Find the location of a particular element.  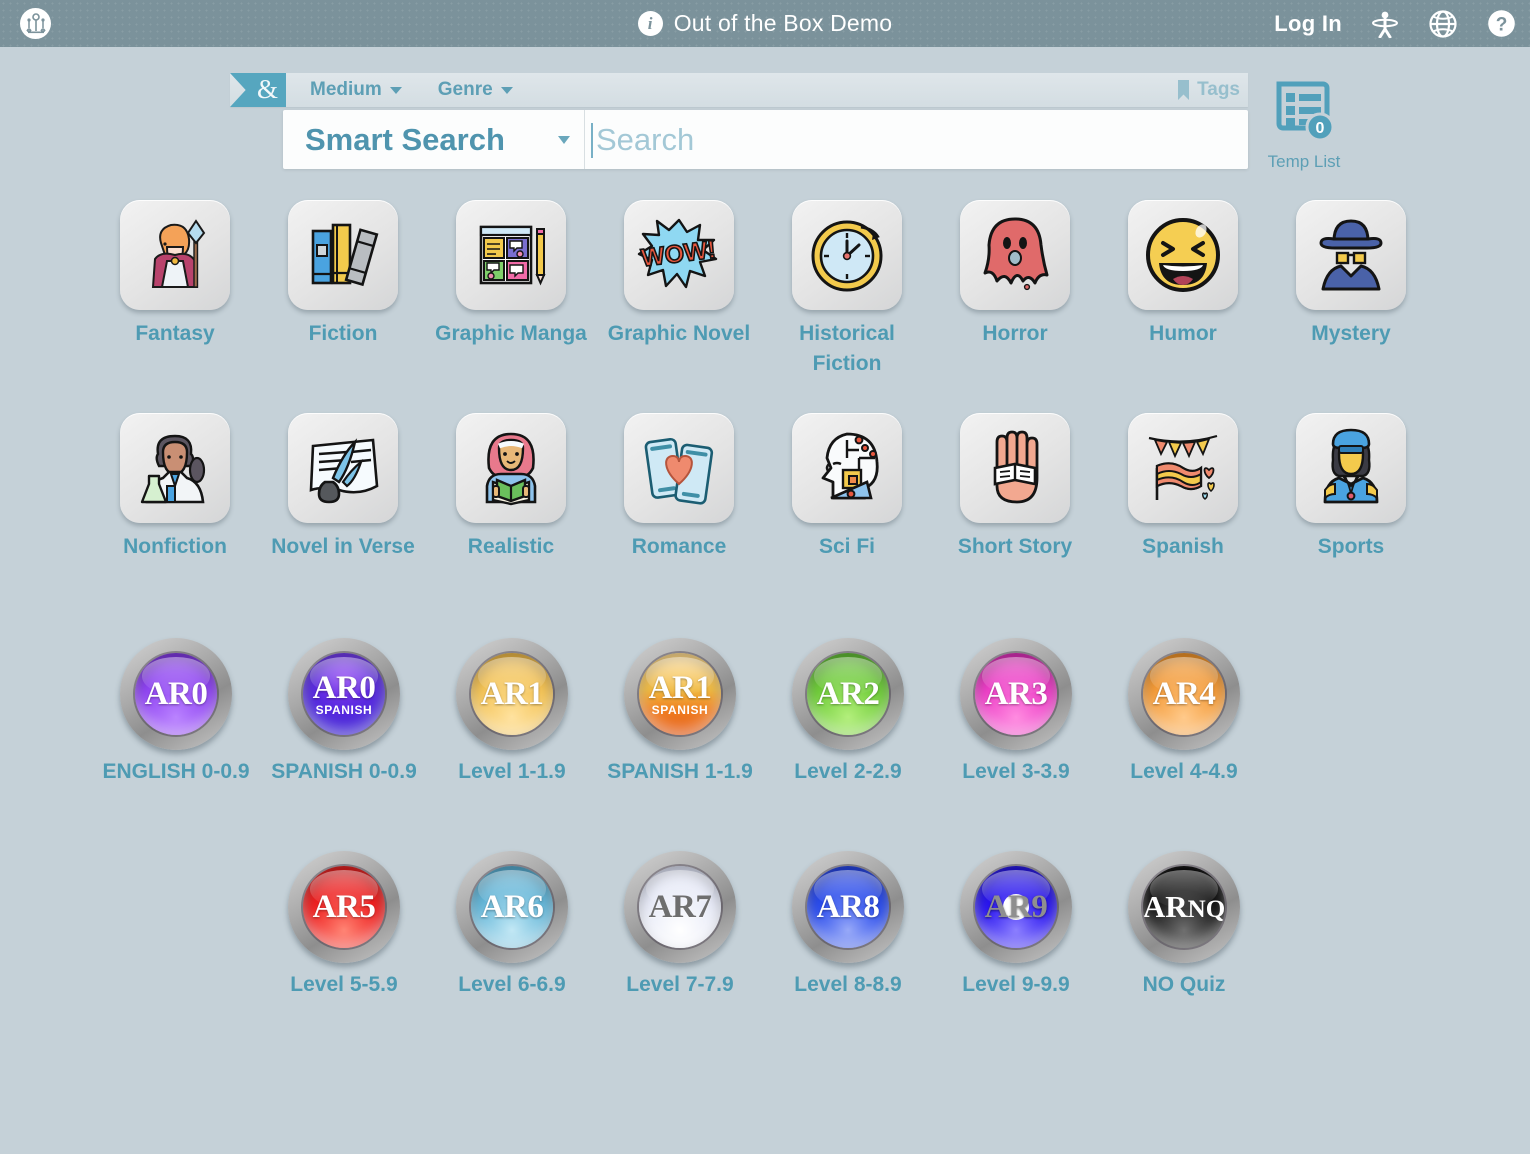

genre-tile-humor: Humor is located at coordinates (1183, 274).